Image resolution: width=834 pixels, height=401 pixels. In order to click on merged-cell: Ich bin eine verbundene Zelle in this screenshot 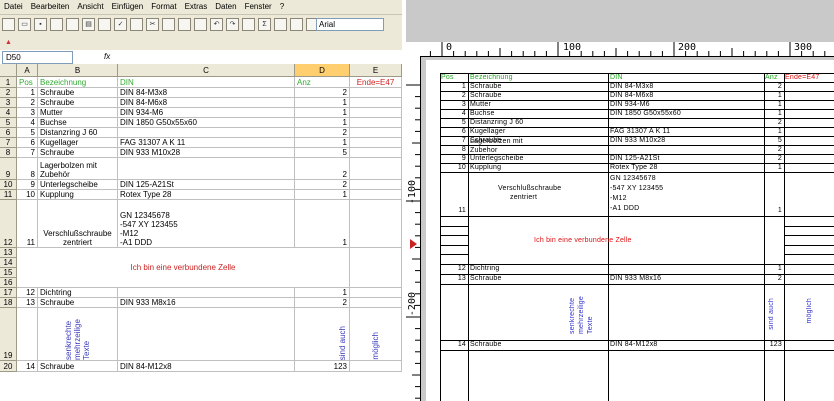, I will do `click(183, 268)`.